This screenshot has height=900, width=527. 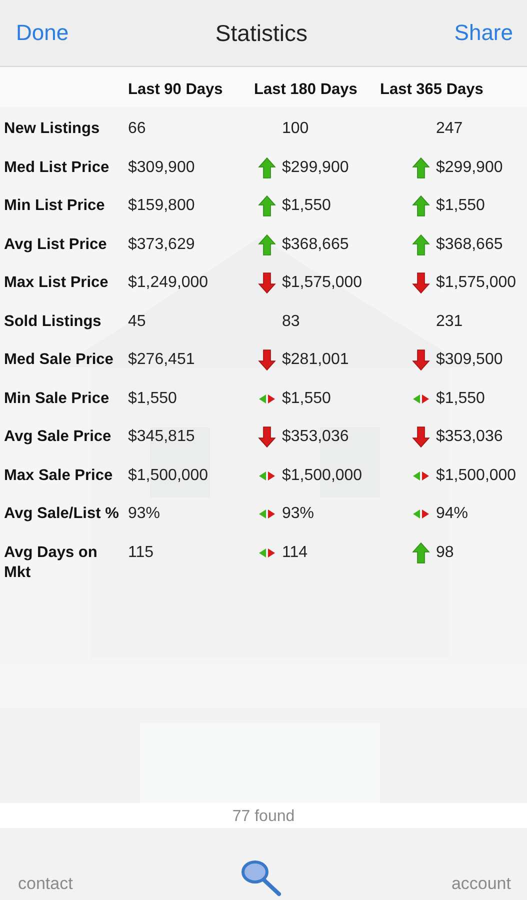 I want to click on row-label: New Listings, so click(x=52, y=129).